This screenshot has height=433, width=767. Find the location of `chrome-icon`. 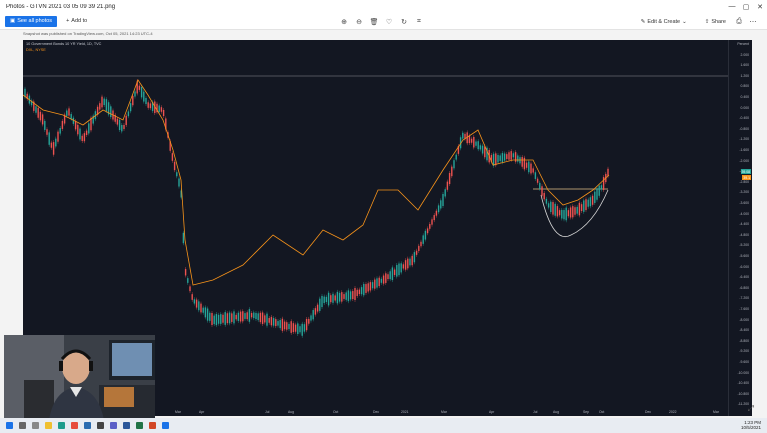

chrome-icon is located at coordinates (74, 425).